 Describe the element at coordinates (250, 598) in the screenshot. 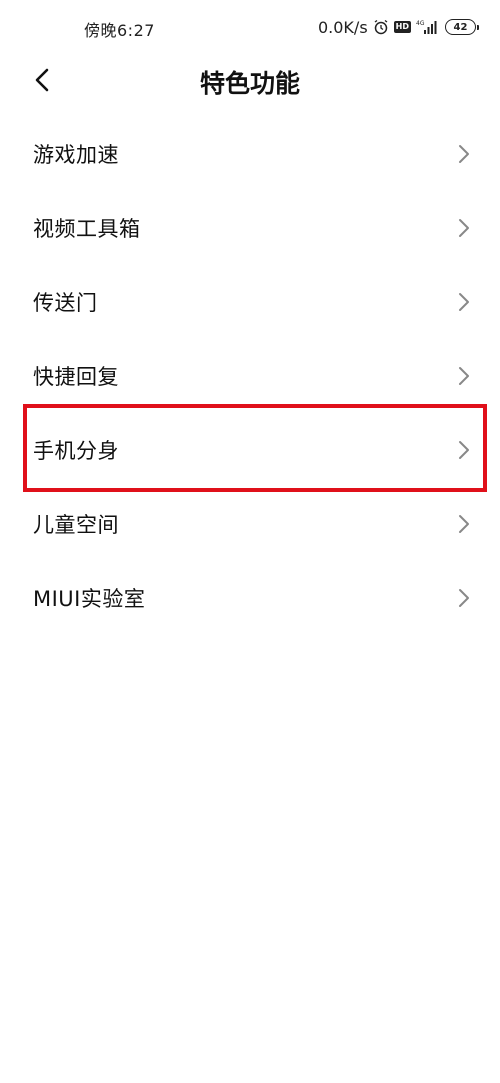

I see `menu-item-miui-lab: MIUI实验室` at that location.